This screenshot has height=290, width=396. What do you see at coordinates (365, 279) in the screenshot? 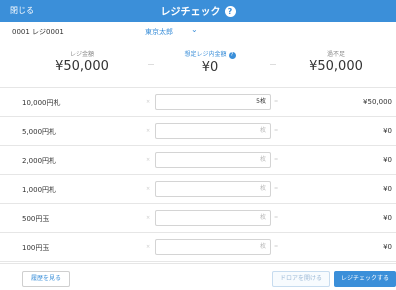
I see `register-check-button: レジチェックする` at bounding box center [365, 279].